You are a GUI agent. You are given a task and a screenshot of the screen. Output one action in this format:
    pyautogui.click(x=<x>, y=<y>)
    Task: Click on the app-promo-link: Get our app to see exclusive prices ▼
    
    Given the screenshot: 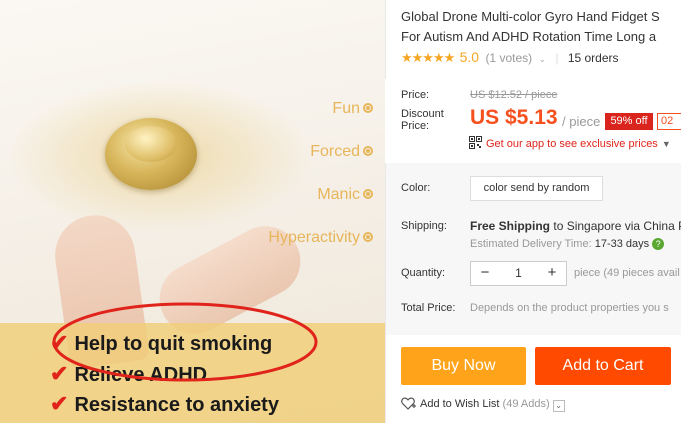 What is the action you would take?
    pyautogui.click(x=570, y=143)
    